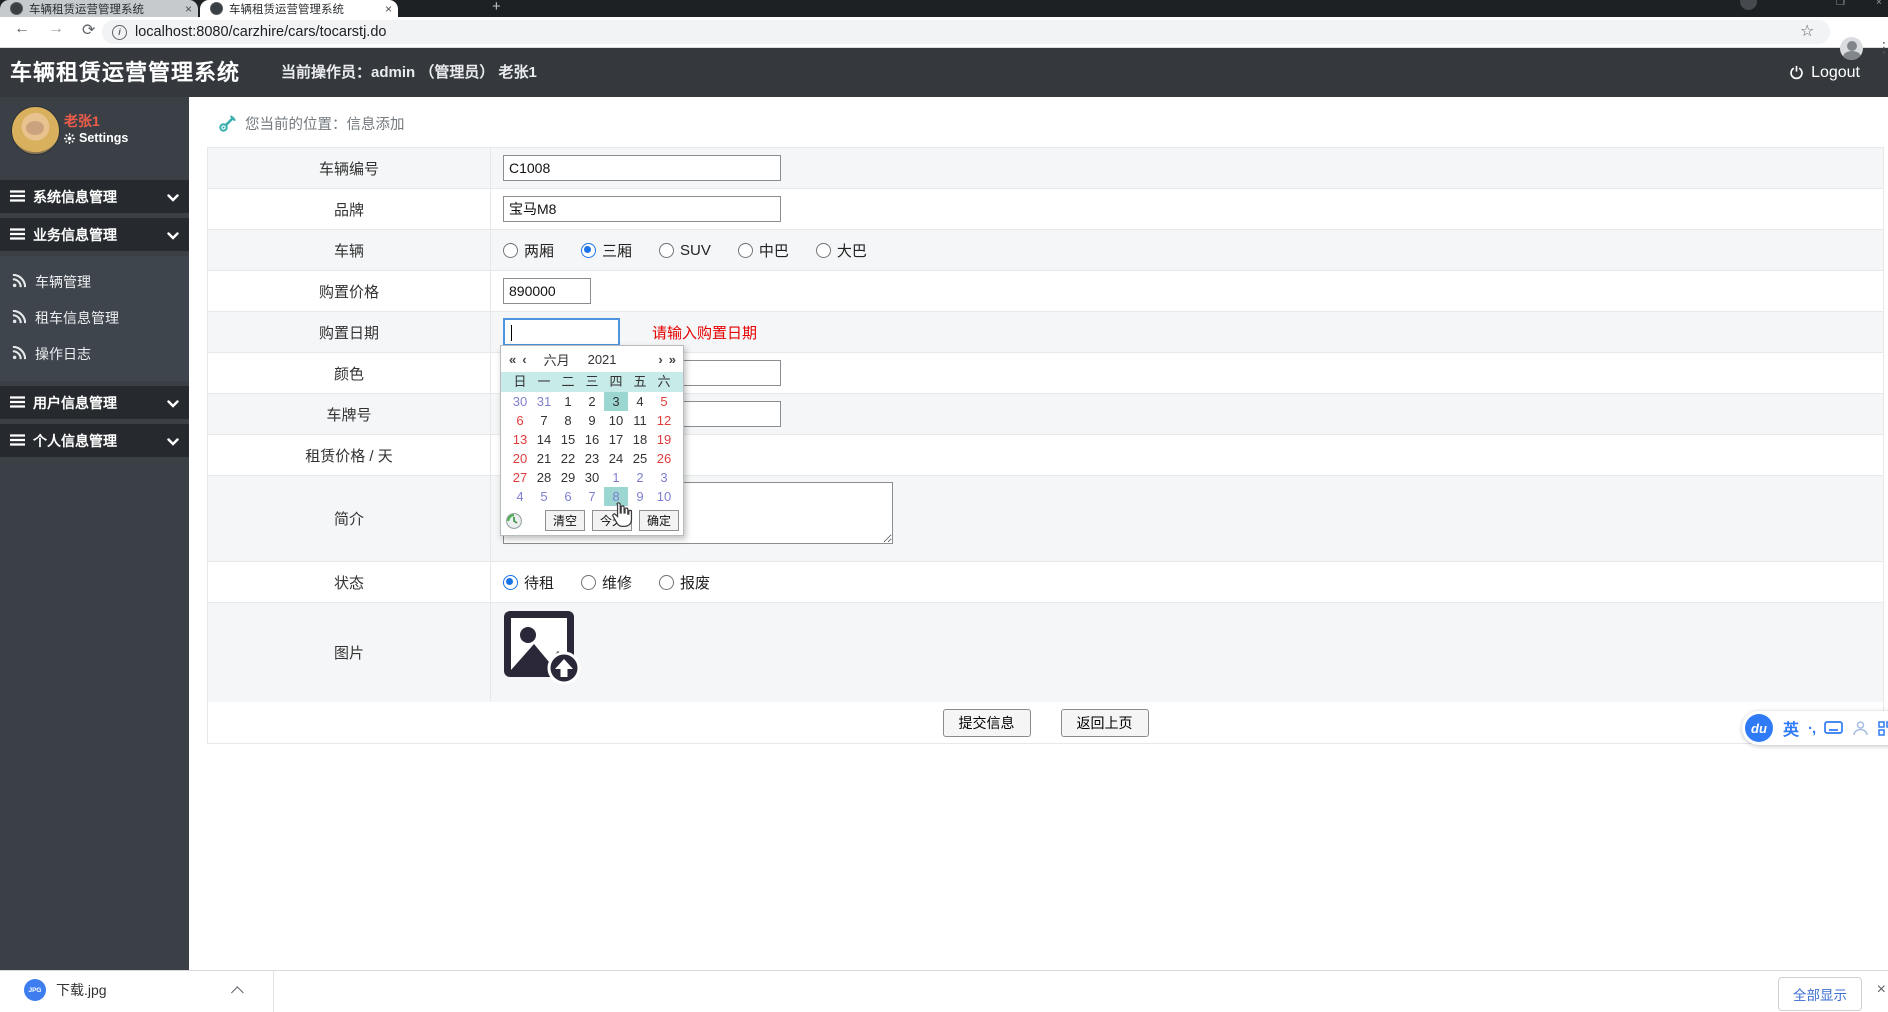 This screenshot has height=1012, width=1888. What do you see at coordinates (134, 990) in the screenshot?
I see `download-item: JPG 下载.jpg` at bounding box center [134, 990].